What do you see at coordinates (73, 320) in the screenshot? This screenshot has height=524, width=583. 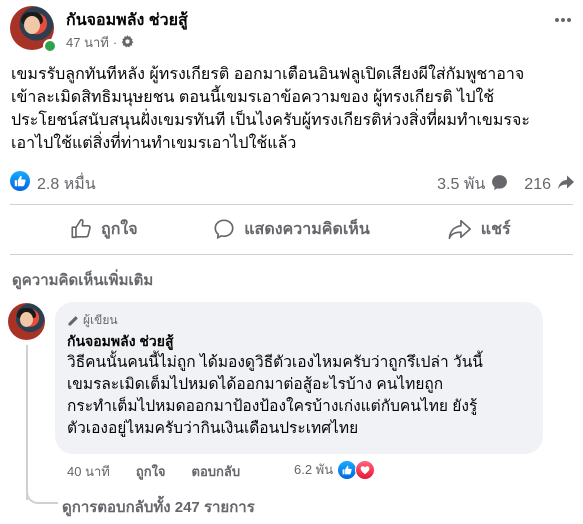 I see `pencil-icon` at bounding box center [73, 320].